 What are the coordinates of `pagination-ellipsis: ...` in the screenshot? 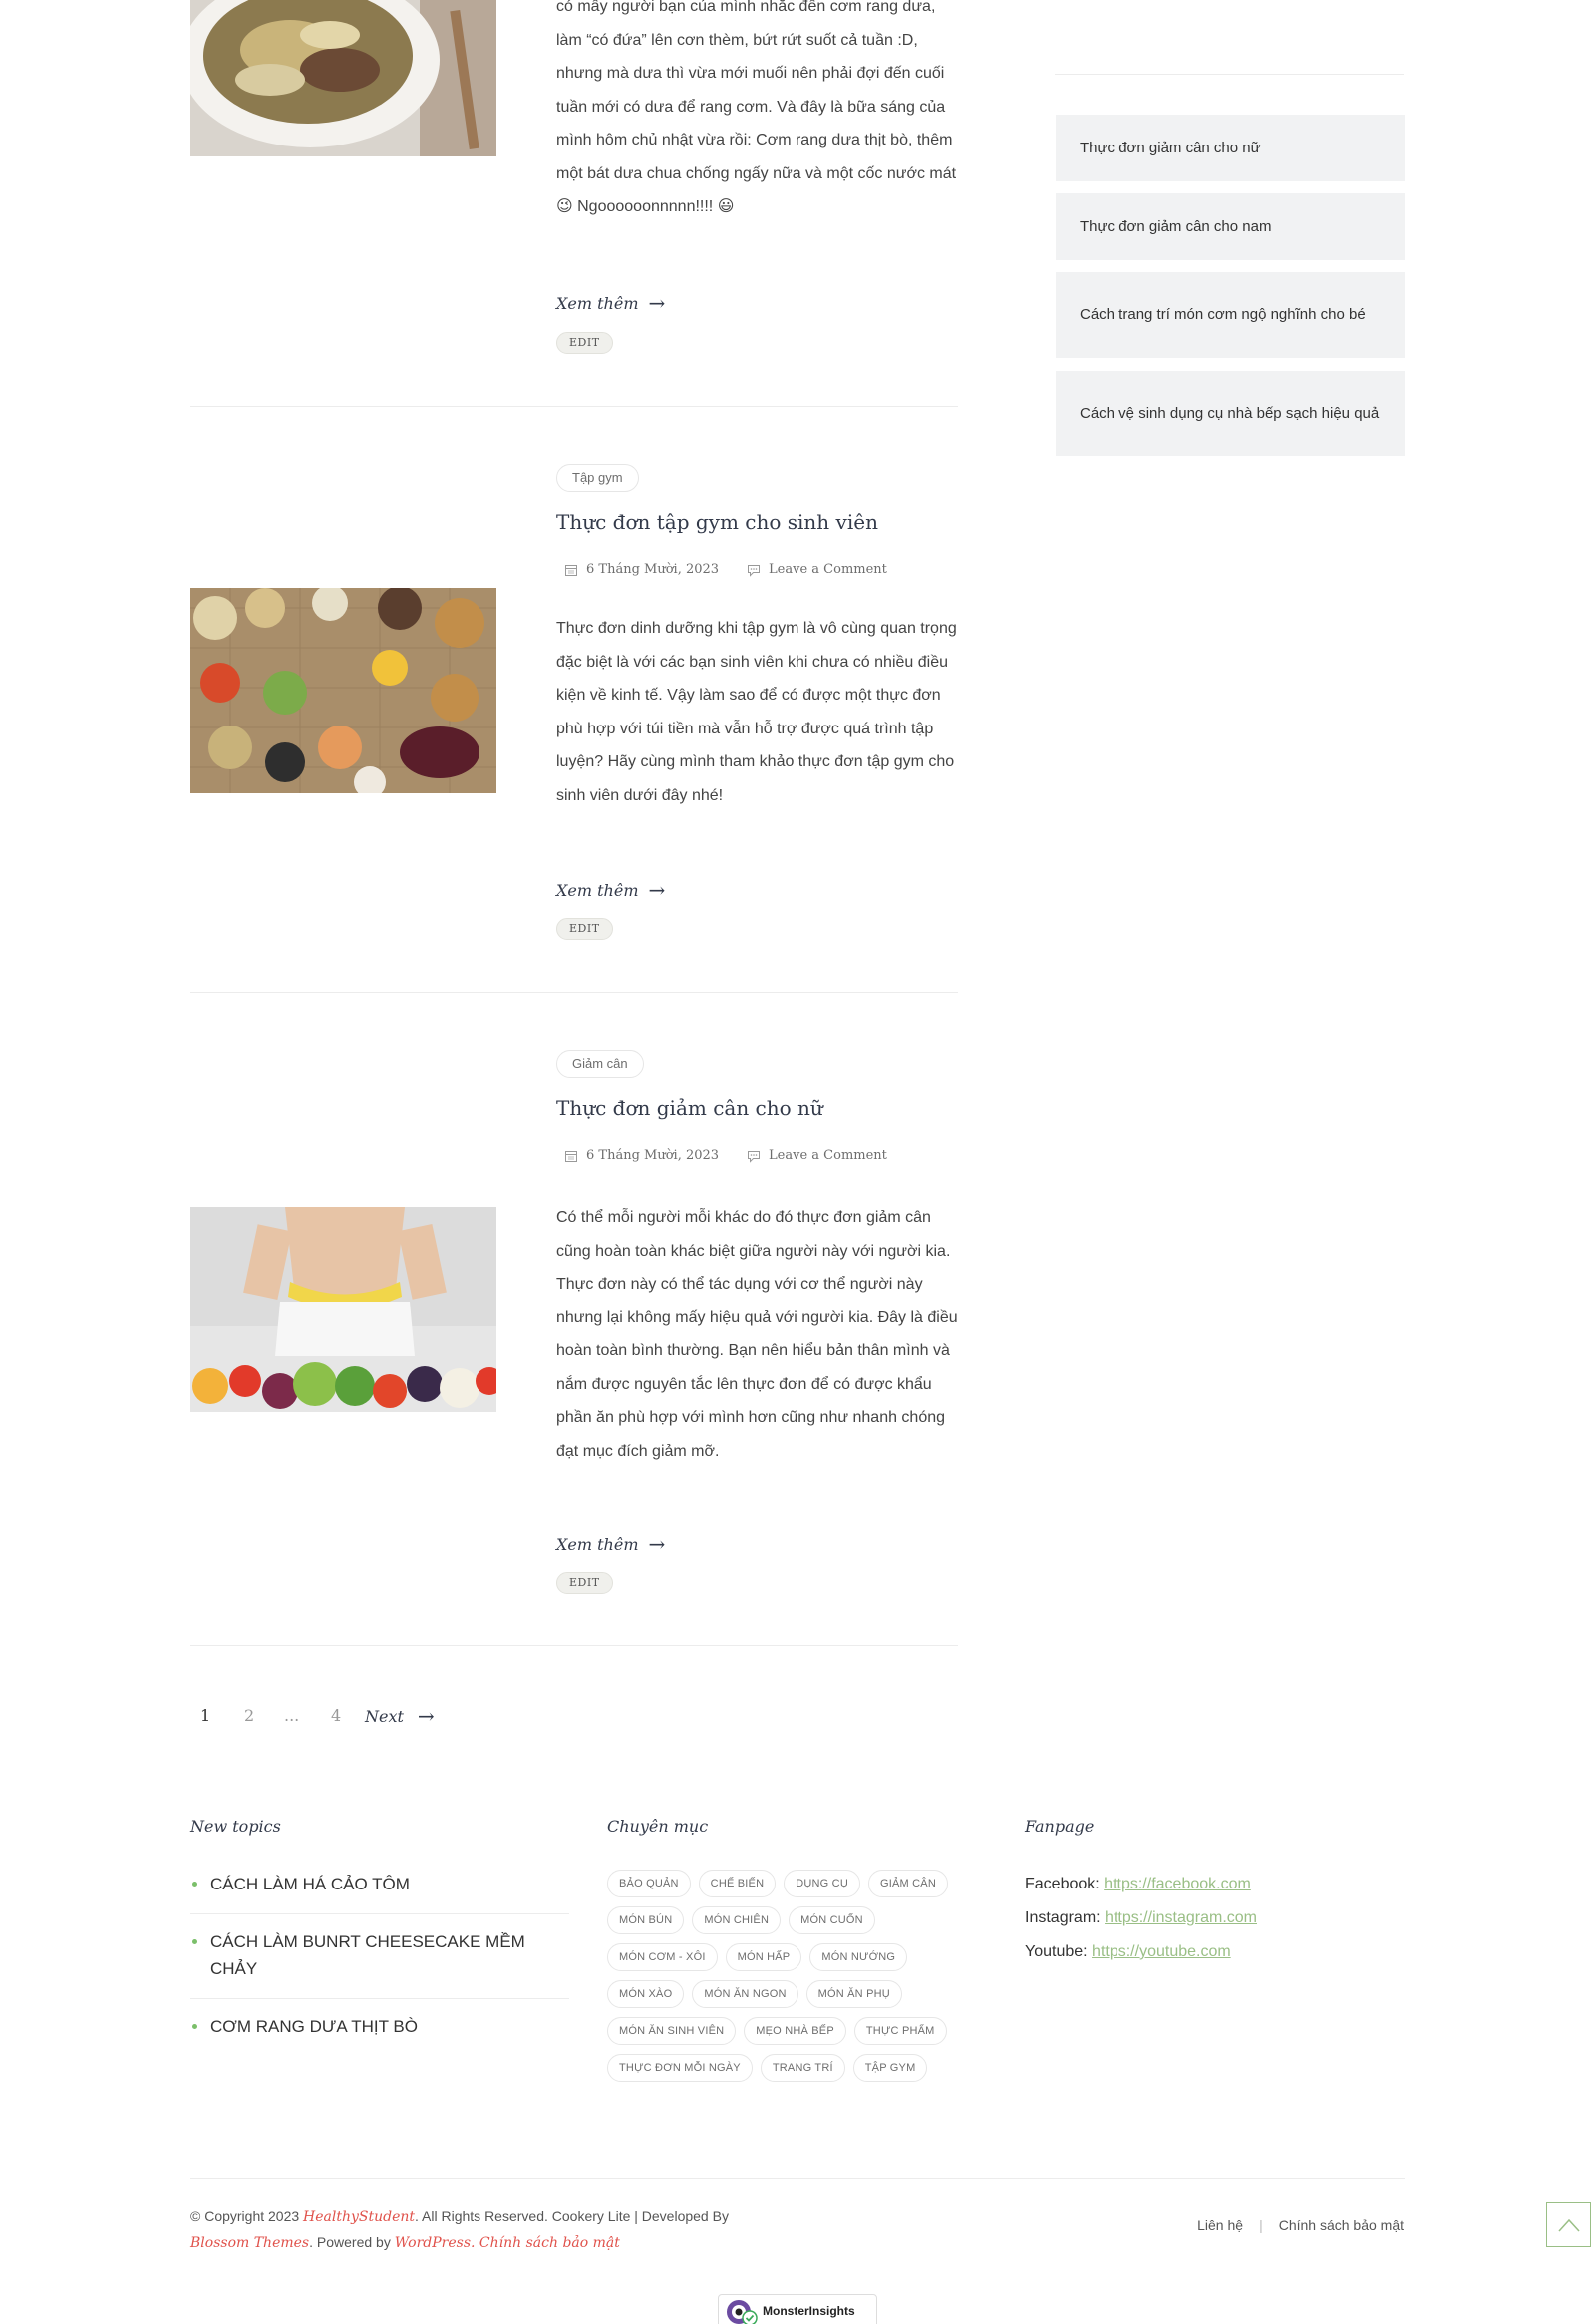 It's located at (292, 1715).